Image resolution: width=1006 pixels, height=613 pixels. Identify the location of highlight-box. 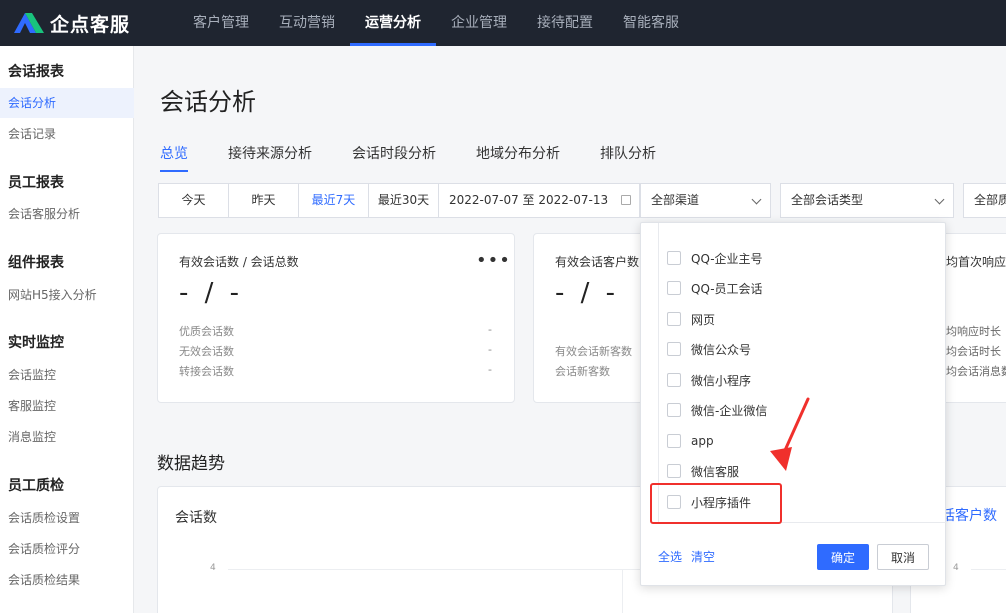
(716, 503).